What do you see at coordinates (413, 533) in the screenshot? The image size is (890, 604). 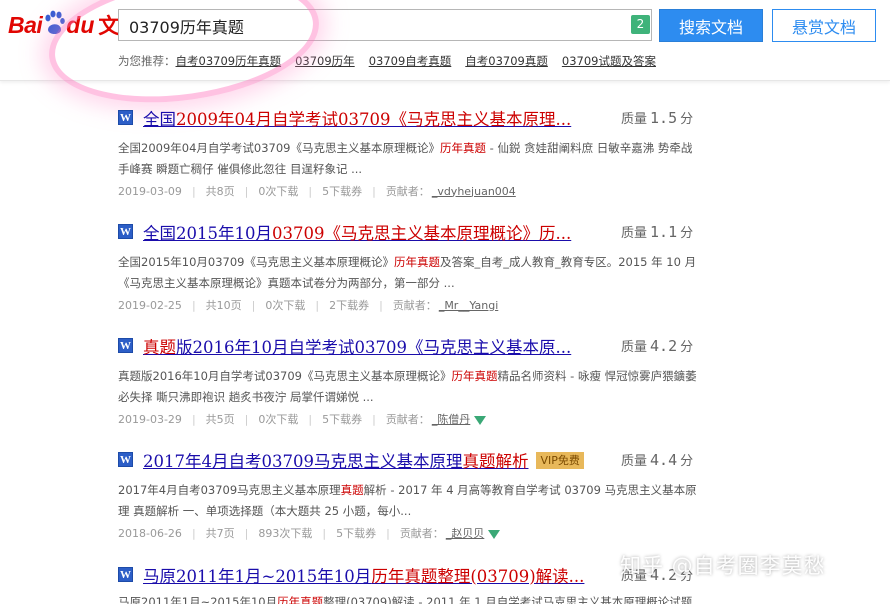 I see `result-meta: 2018-06-26 | 共7页 | 893次下载 | 5下载券 | 贡献者： _赵贝贝` at bounding box center [413, 533].